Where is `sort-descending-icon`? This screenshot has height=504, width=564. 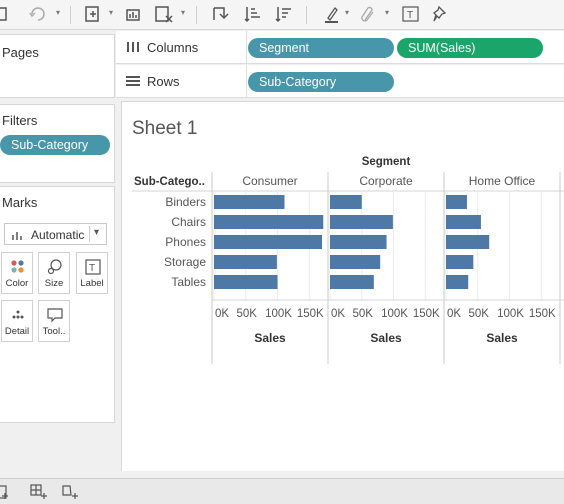 sort-descending-icon is located at coordinates (284, 14).